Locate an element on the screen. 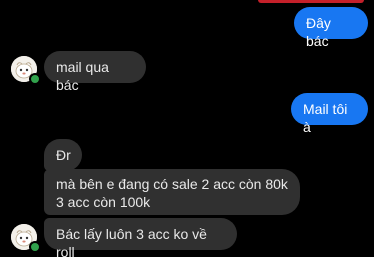 This screenshot has height=257, width=374. incoming-message: Đr is located at coordinates (63, 155).